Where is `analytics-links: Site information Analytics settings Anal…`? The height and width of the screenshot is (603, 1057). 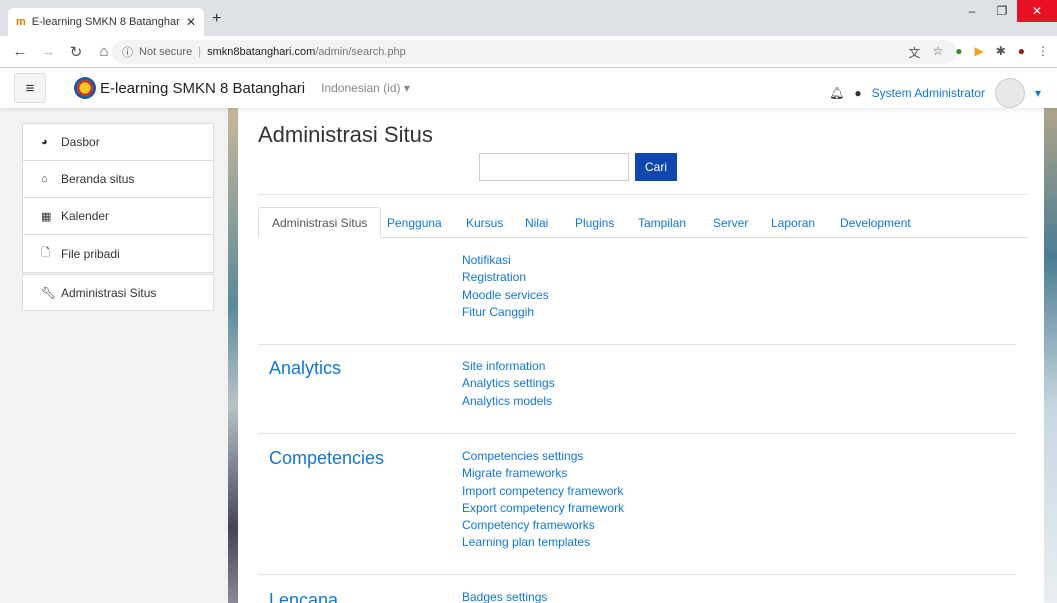 analytics-links: Site information Analytics settings Anal… is located at coordinates (508, 384).